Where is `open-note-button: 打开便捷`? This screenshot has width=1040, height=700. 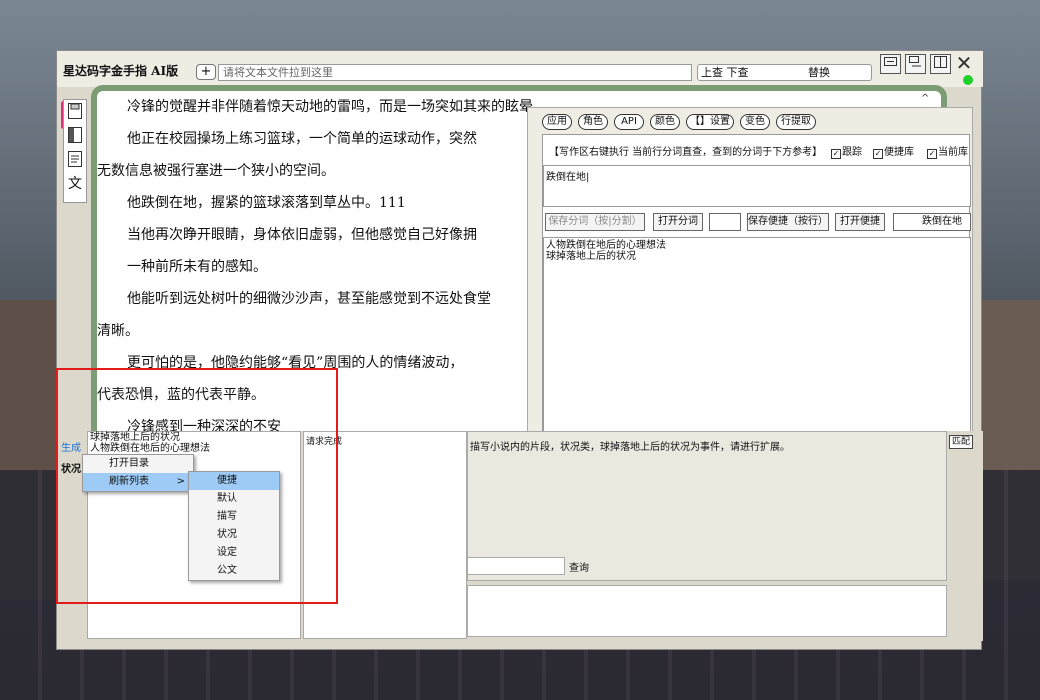 open-note-button: 打开便捷 is located at coordinates (860, 222).